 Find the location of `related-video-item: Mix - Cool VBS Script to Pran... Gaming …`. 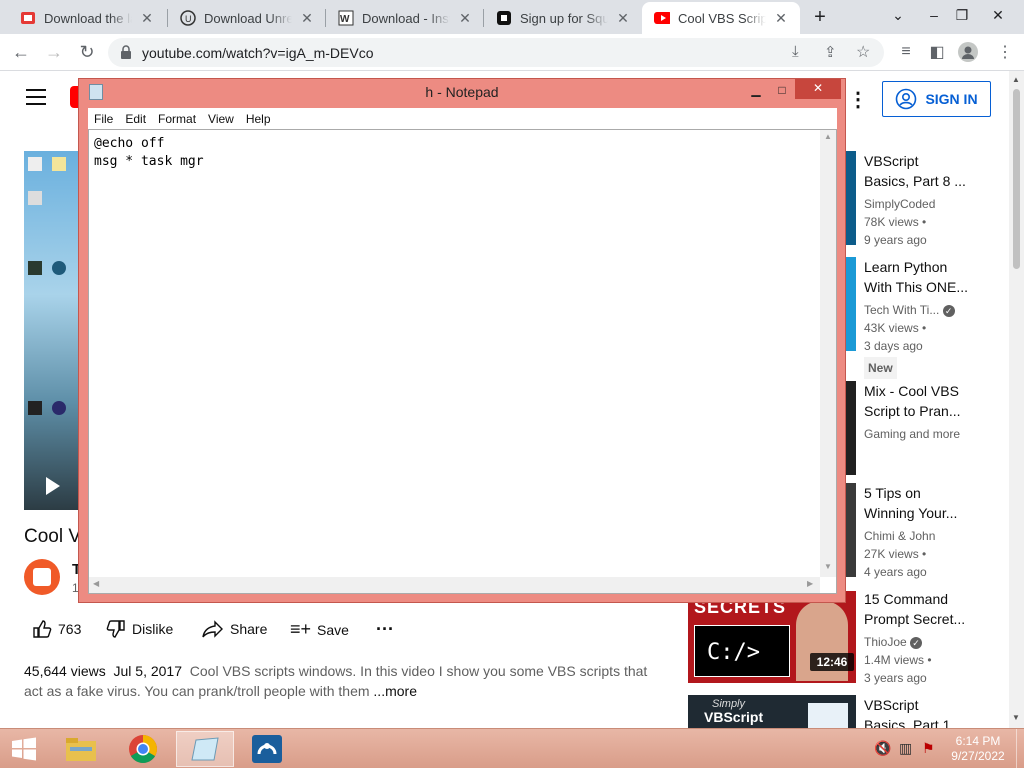

related-video-item: Mix - Cool VBS Script to Pran... Gaming … is located at coordinates (919, 412).